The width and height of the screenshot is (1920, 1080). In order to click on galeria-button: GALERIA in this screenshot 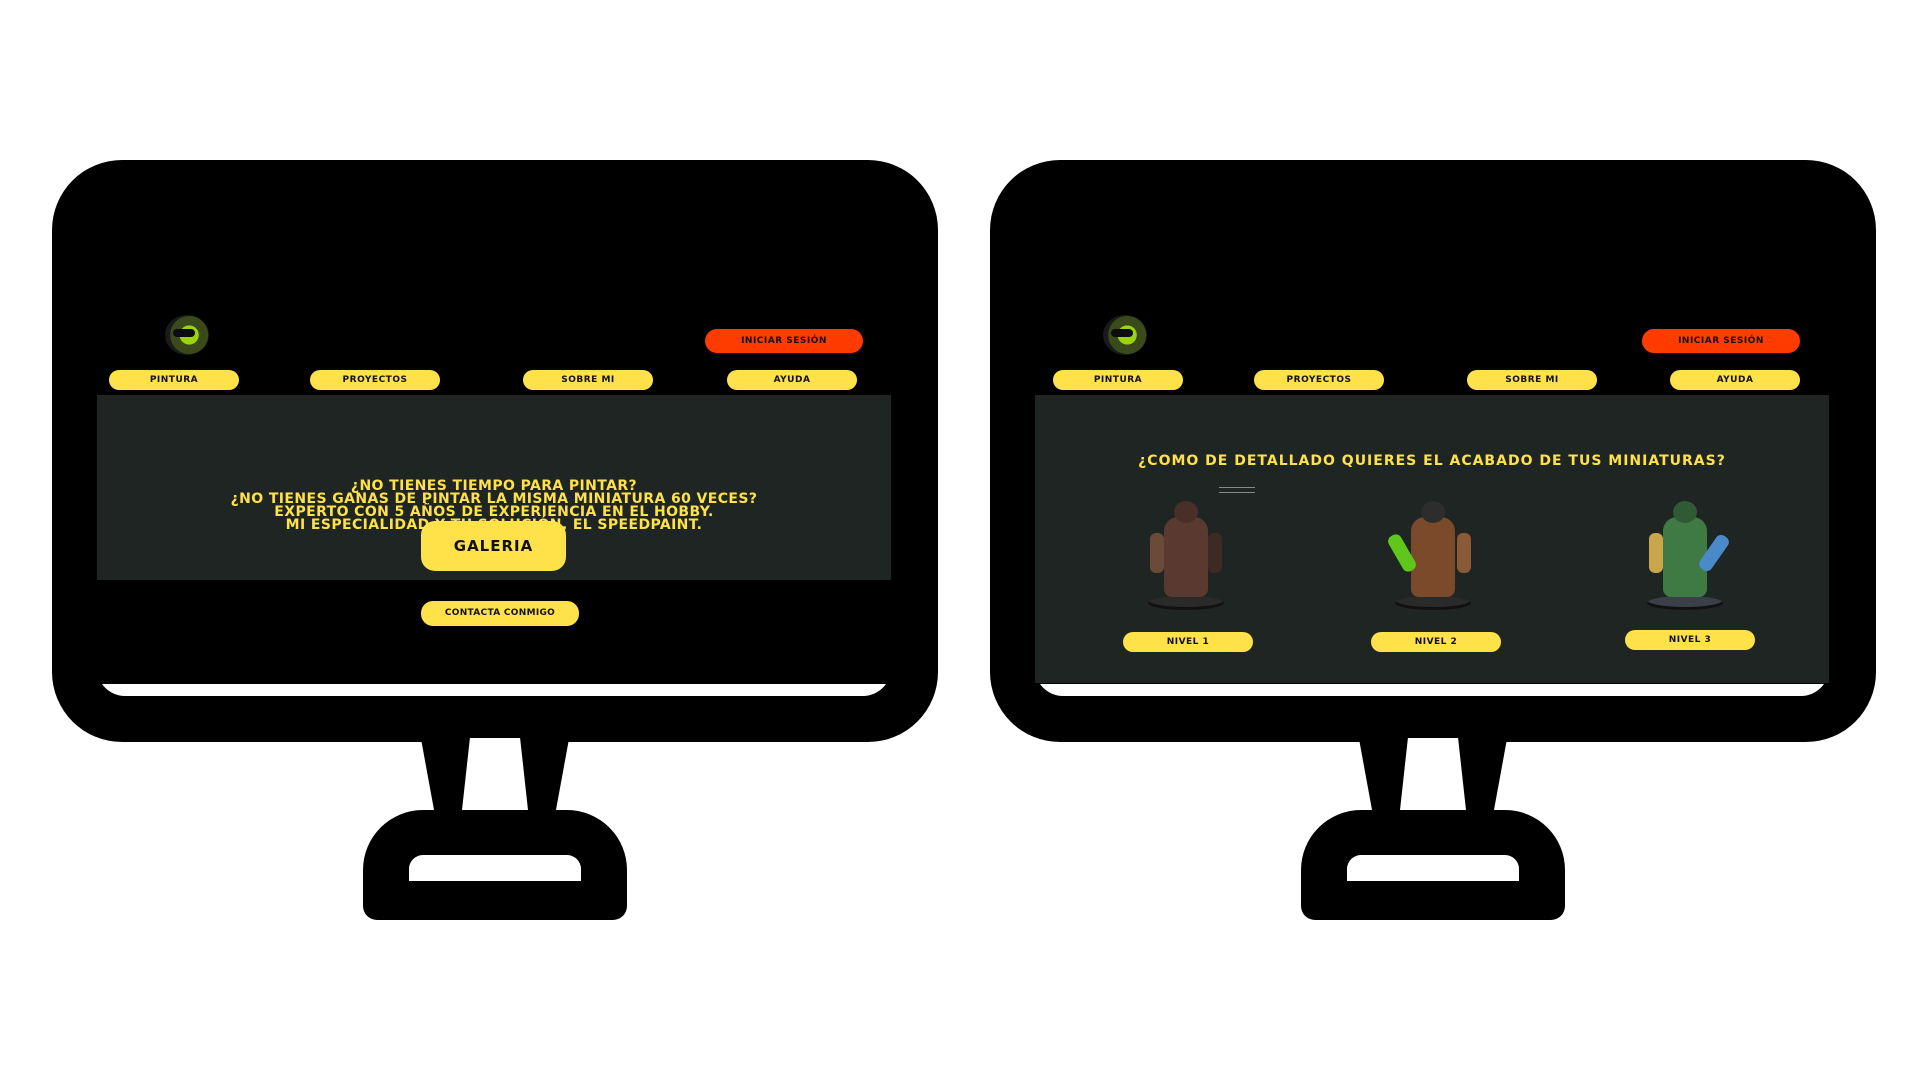, I will do `click(493, 546)`.